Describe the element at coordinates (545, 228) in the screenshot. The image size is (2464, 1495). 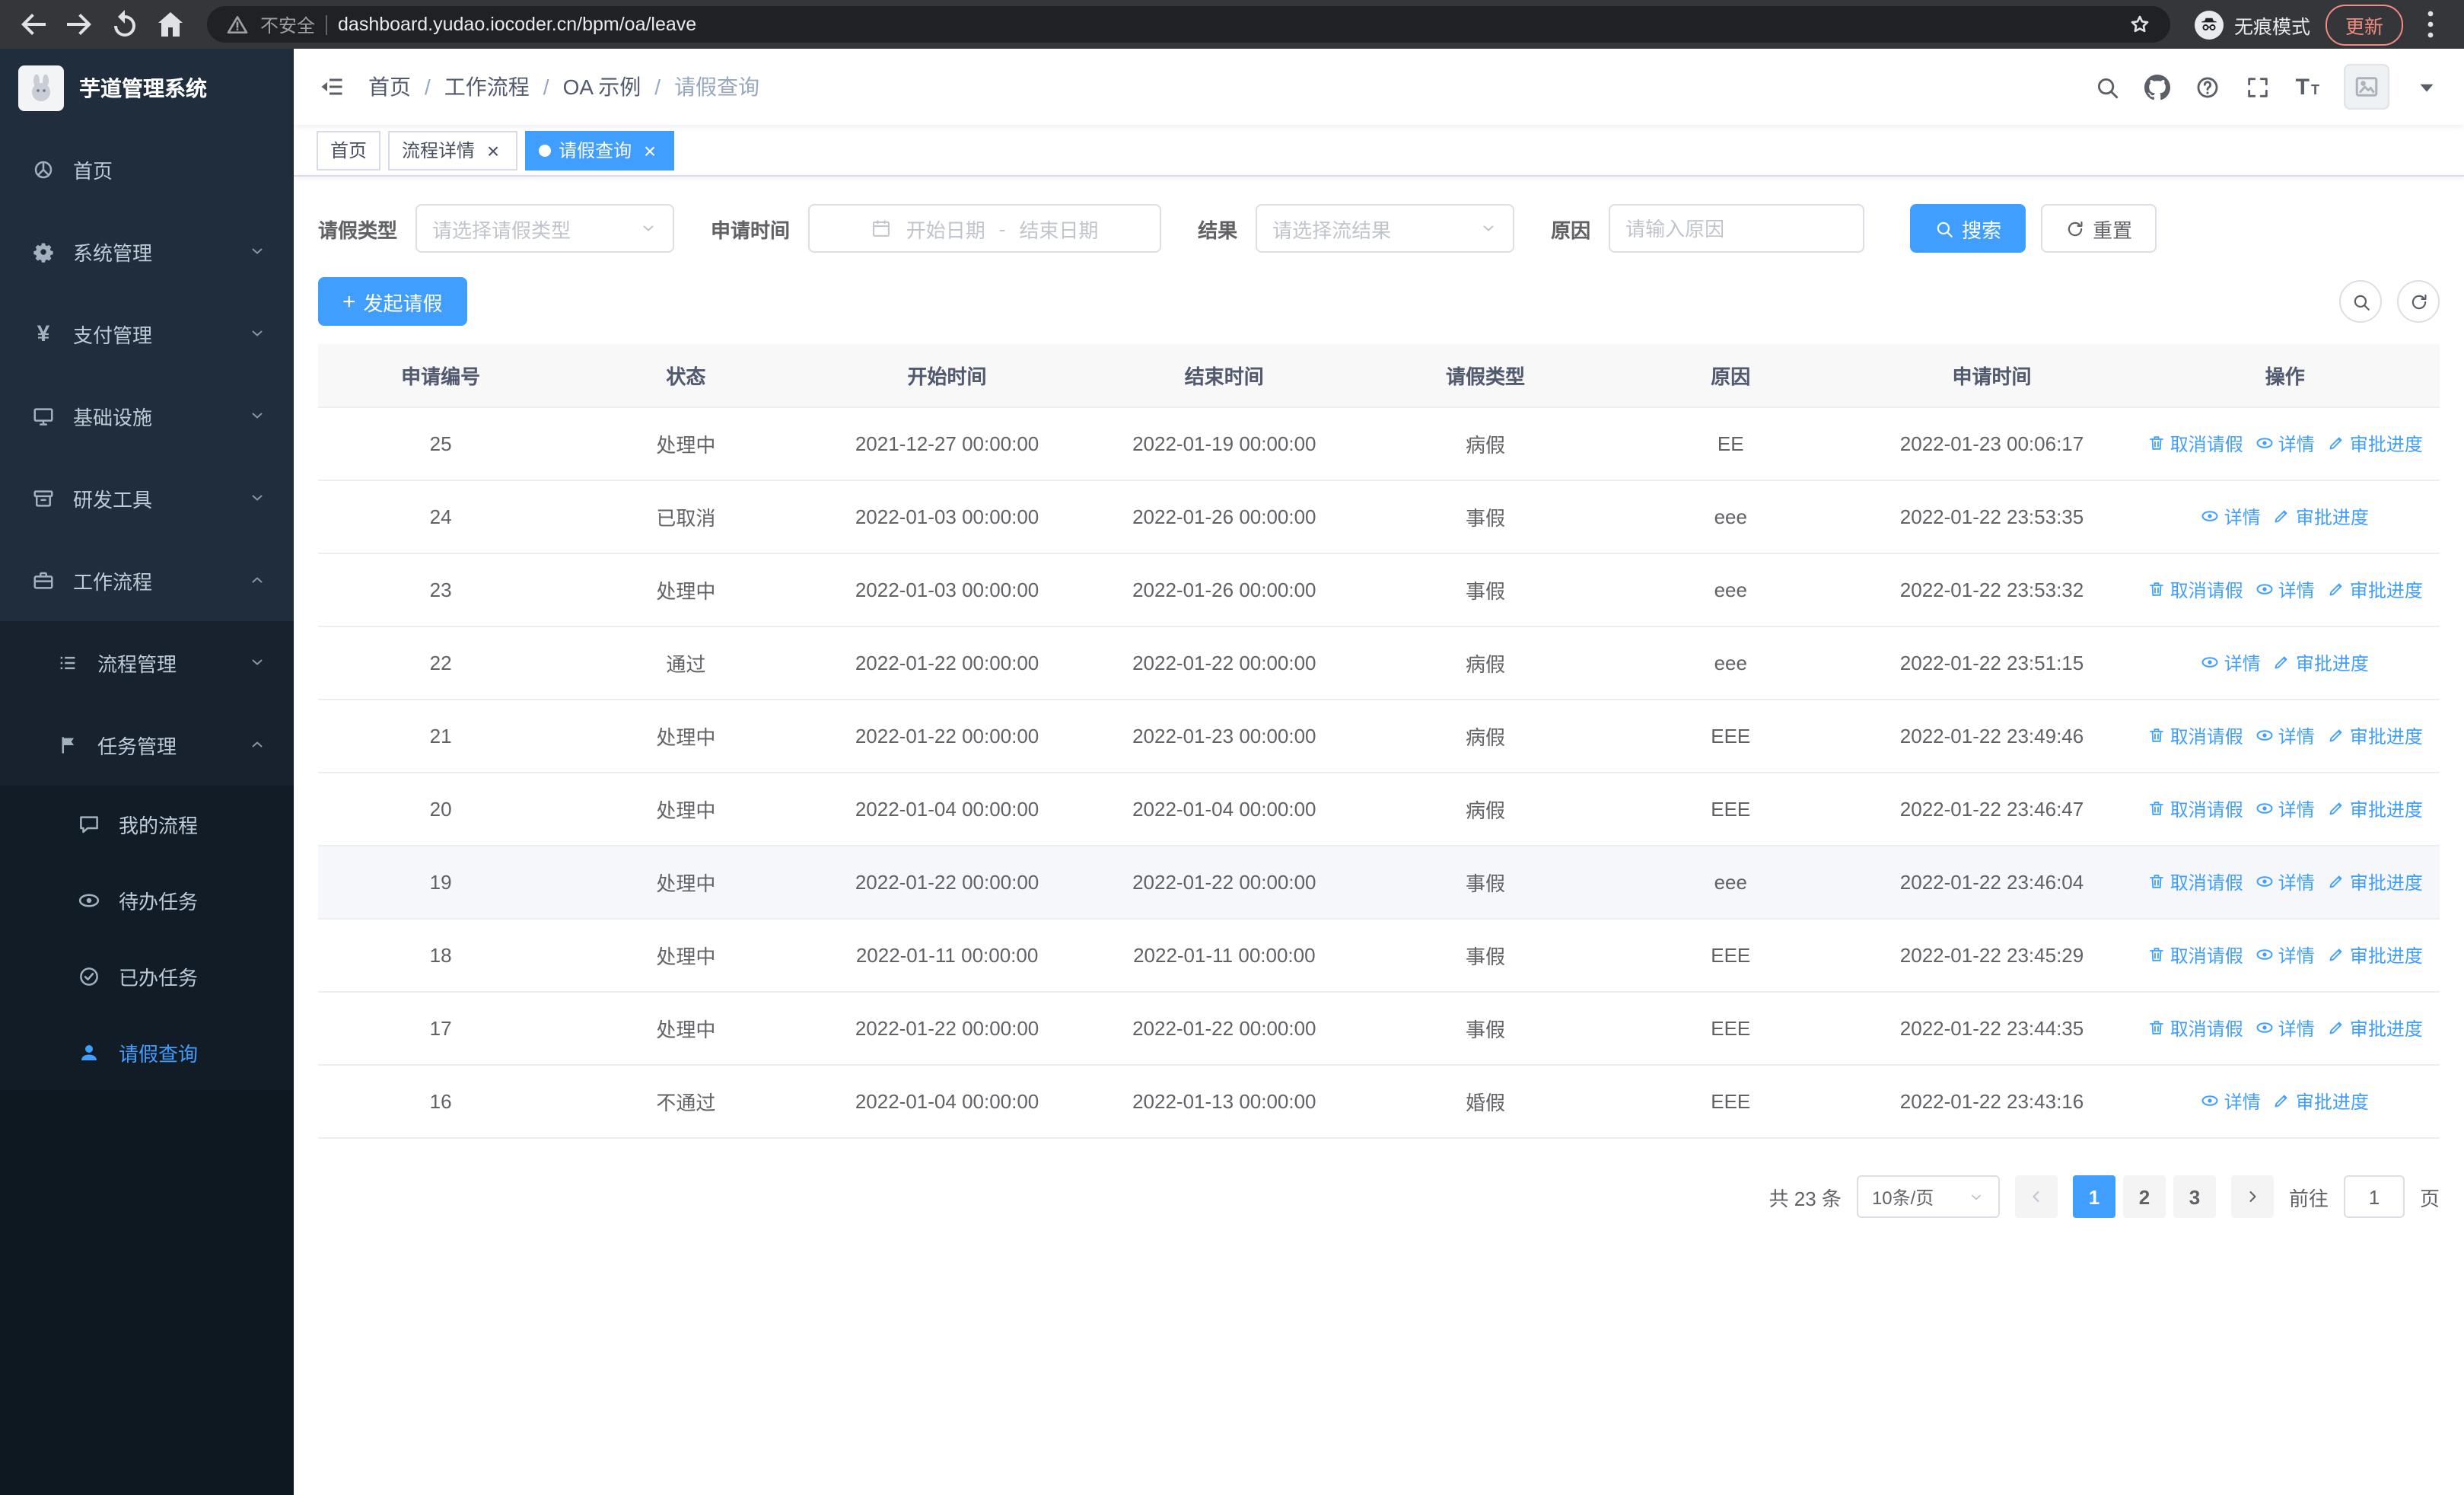
I see `leave-type-select: 请选择请假类型` at that location.